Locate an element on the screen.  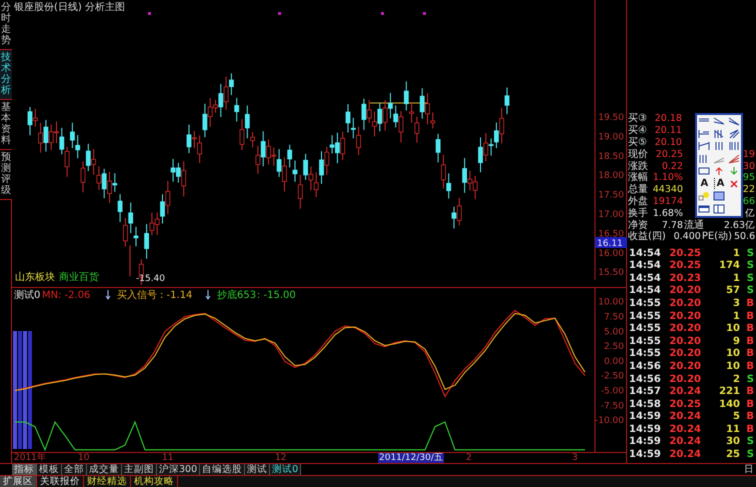
quote-value: 1.68% is located at coordinates (667, 213).